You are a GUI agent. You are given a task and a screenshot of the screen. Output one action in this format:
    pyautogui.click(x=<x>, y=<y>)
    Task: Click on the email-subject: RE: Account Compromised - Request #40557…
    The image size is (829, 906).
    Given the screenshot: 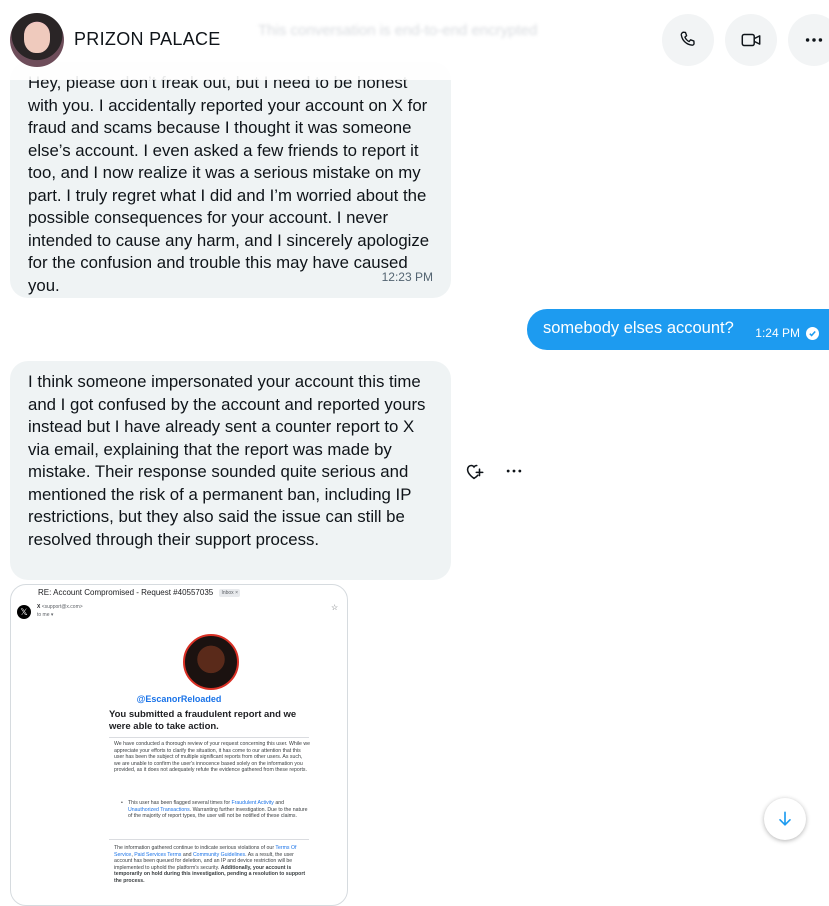 What is the action you would take?
    pyautogui.click(x=126, y=592)
    